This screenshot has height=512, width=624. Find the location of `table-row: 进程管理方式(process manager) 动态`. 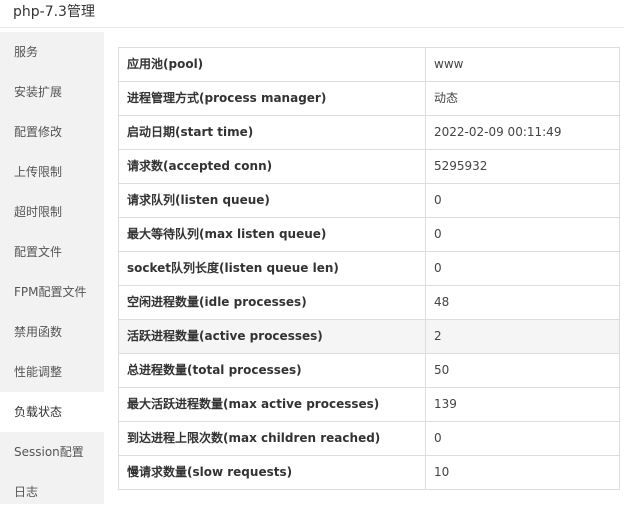

table-row: 进程管理方式(process manager) 动态 is located at coordinates (369, 98).